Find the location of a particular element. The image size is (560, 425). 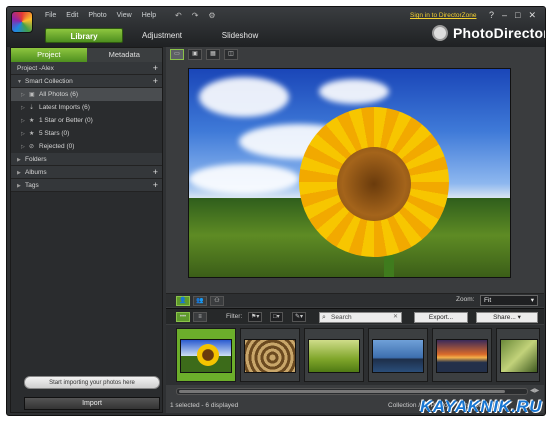

thumbnail-sunflower is located at coordinates (206, 355).